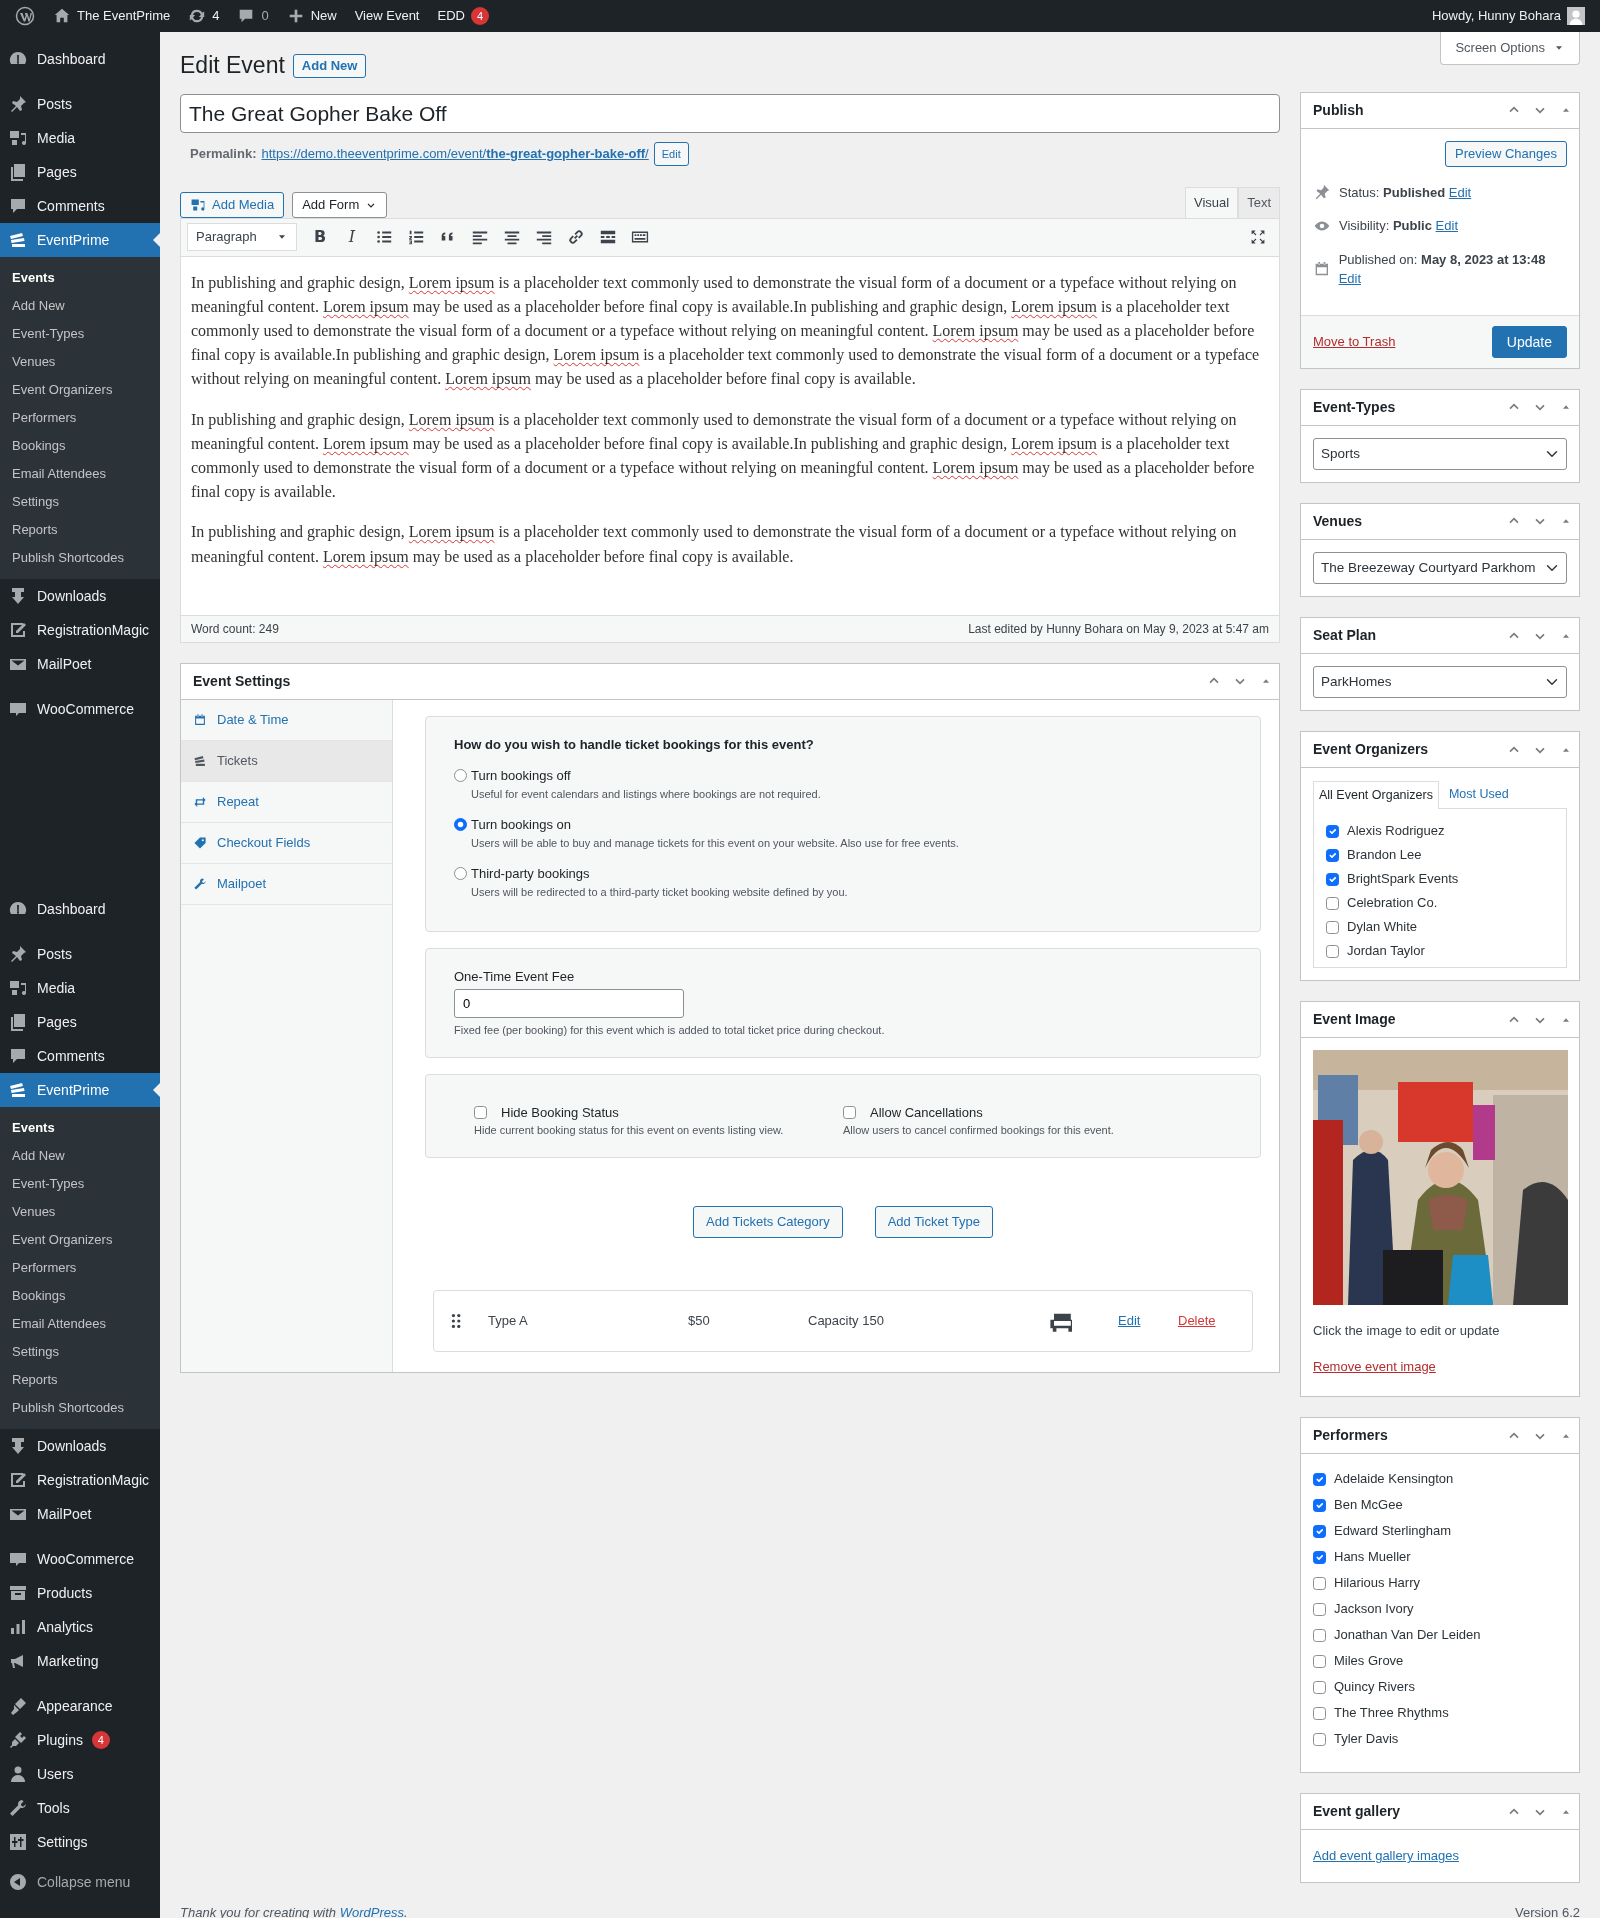 The image size is (1600, 1918). Describe the element at coordinates (253, 16) in the screenshot. I see `admin-bar-link: 0` at that location.